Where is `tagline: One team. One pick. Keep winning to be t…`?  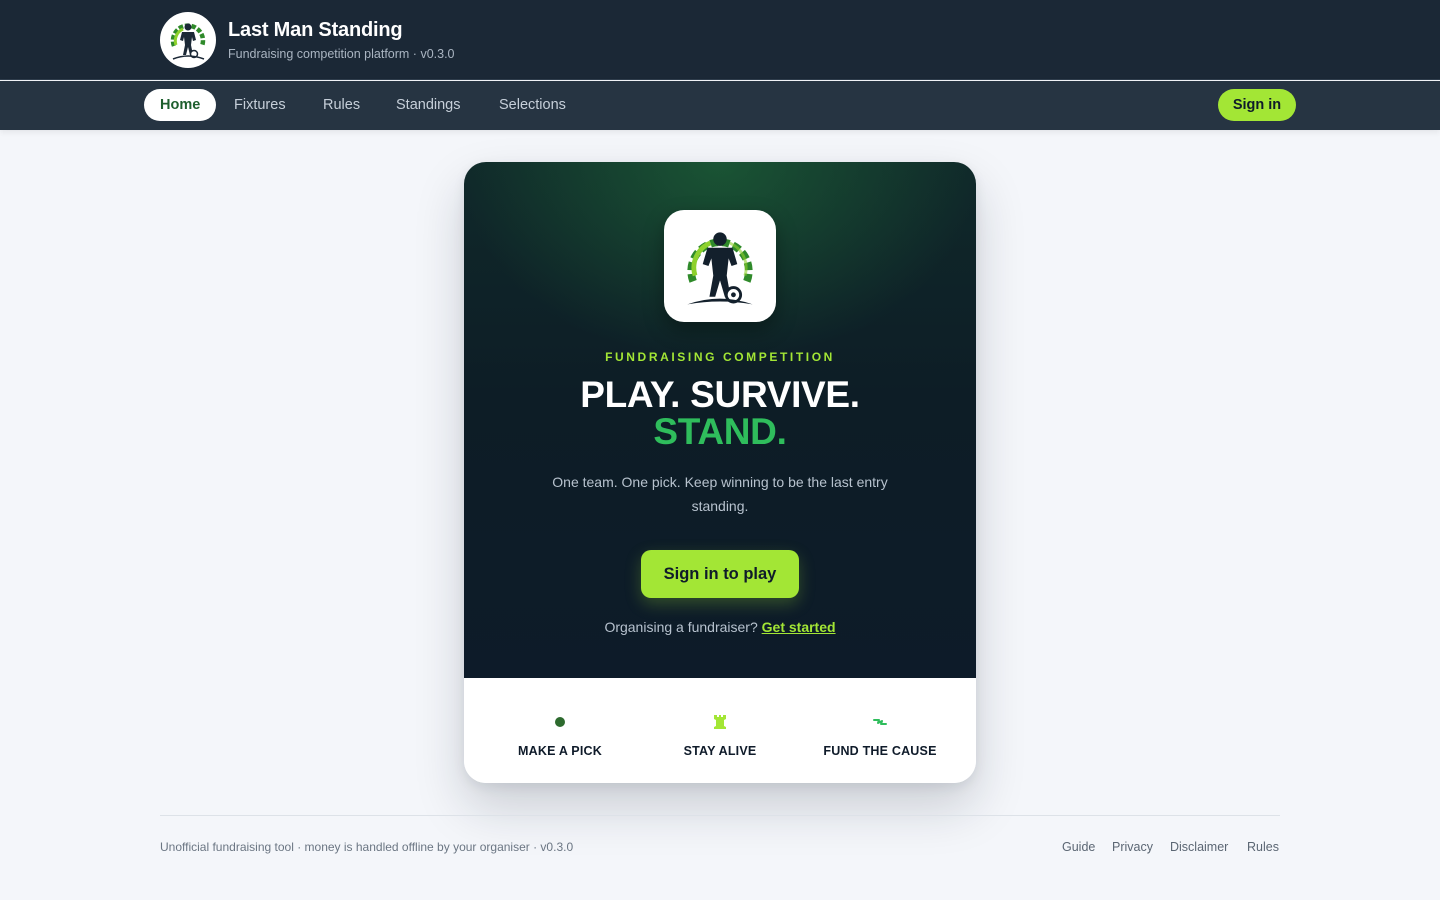
tagline: One team. One pick. Keep winning to be t… is located at coordinates (720, 494).